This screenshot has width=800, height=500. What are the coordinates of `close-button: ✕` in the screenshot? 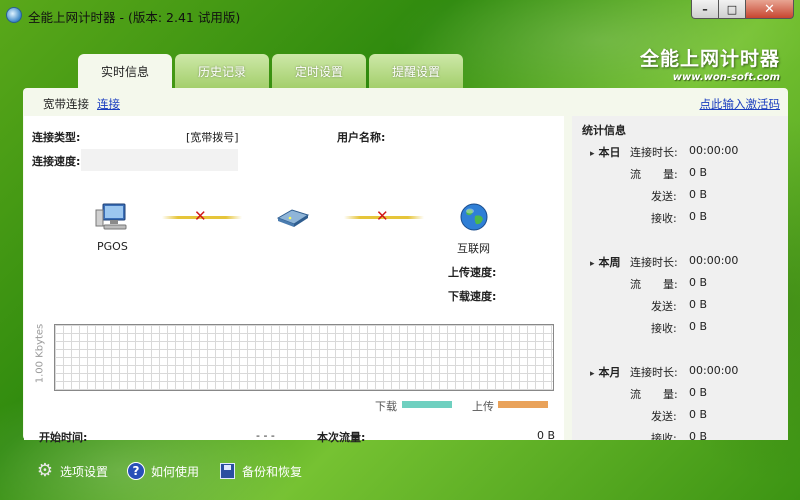 It's located at (770, 9).